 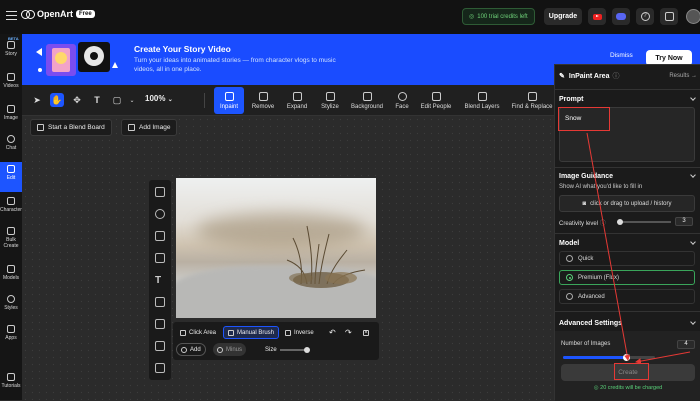 I want to click on section-title: Advanced Settings, so click(x=591, y=323).